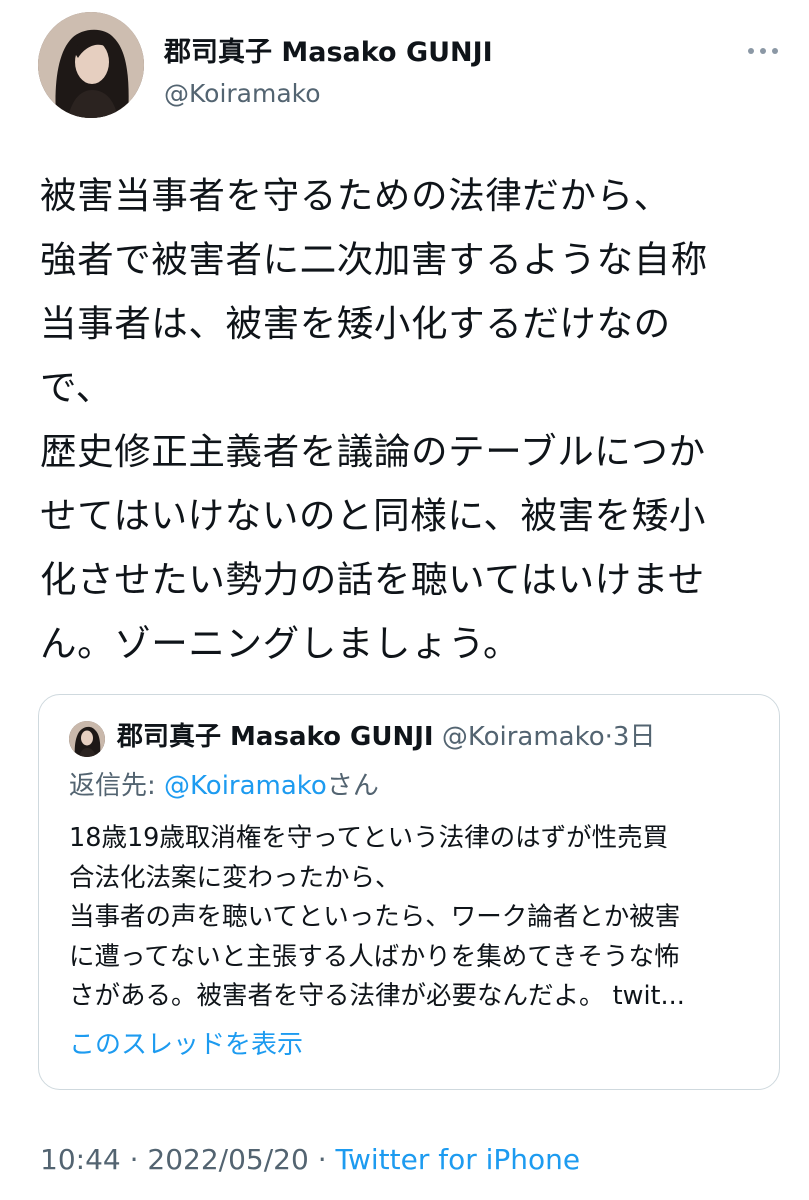  What do you see at coordinates (763, 51) in the screenshot?
I see `more-horizontal-icon` at bounding box center [763, 51].